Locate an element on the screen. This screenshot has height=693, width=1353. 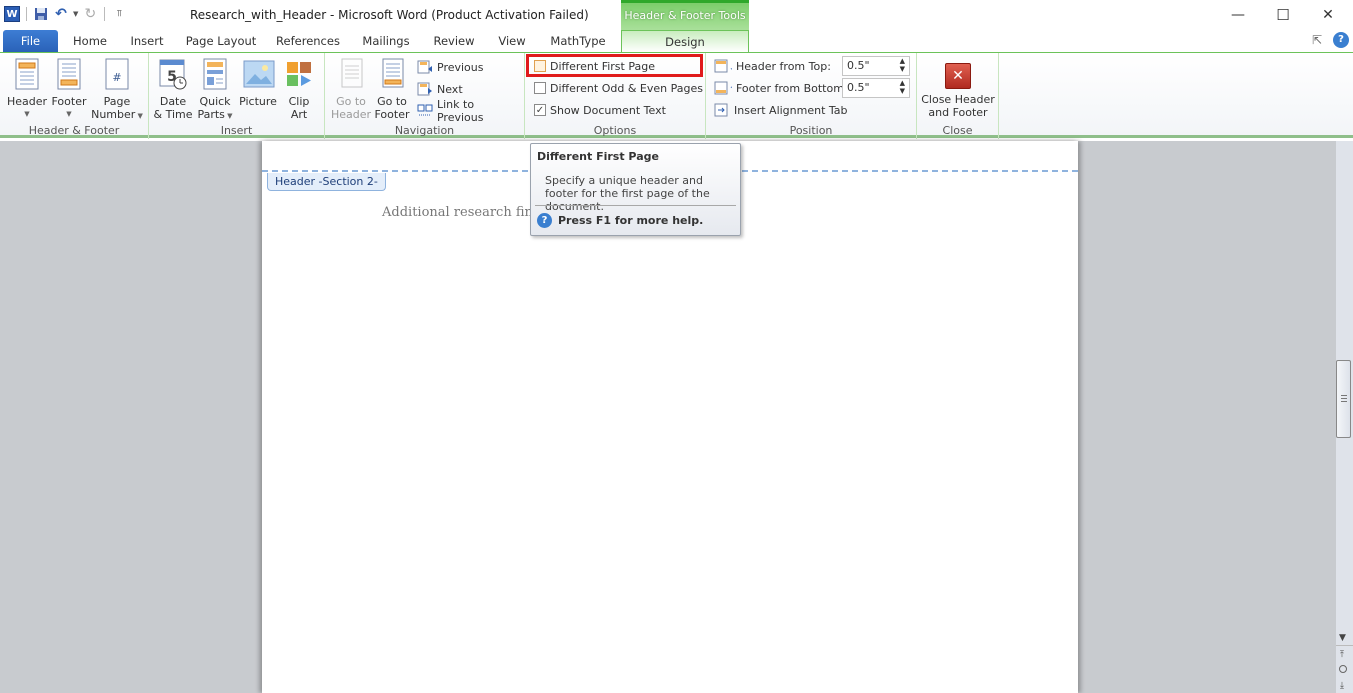
tooltip-title: Different First Page is located at coordinates (598, 156).